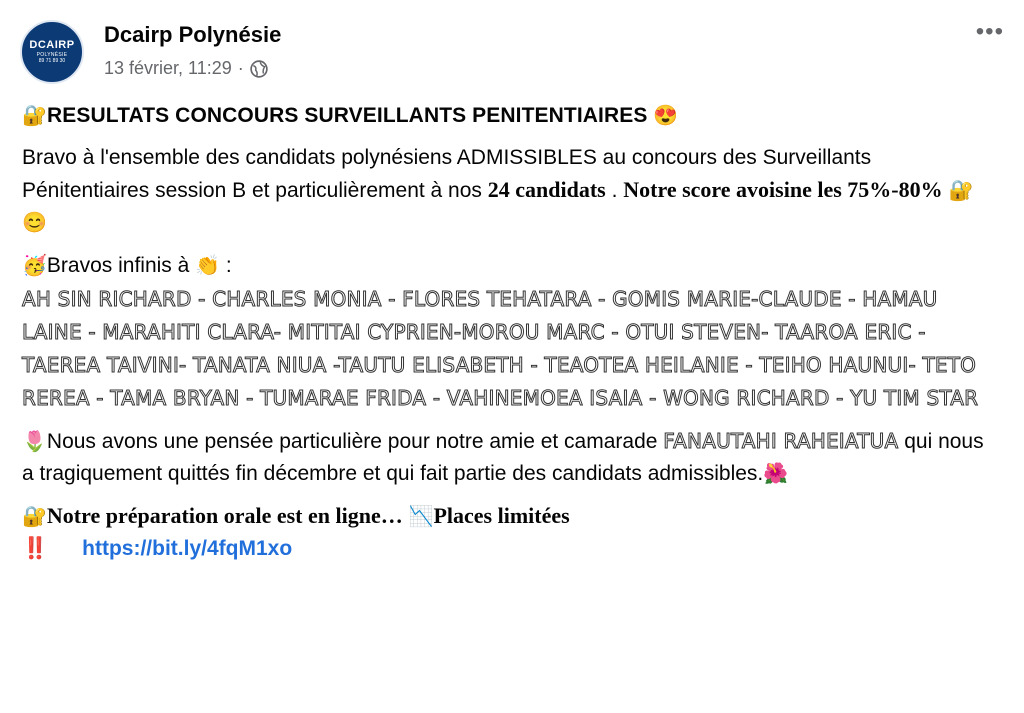 The height and width of the screenshot is (713, 1024). Describe the element at coordinates (34, 442) in the screenshot. I see `tulip-icon: 🌷` at that location.